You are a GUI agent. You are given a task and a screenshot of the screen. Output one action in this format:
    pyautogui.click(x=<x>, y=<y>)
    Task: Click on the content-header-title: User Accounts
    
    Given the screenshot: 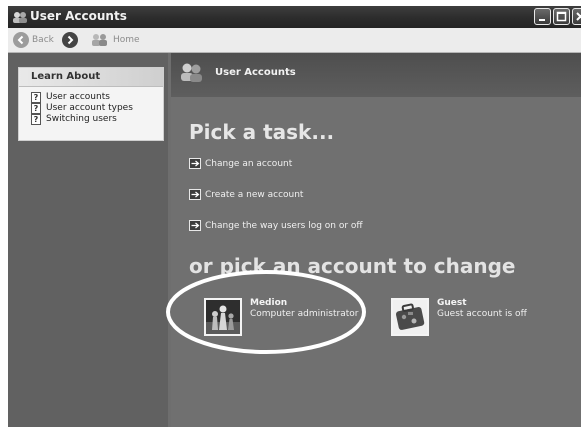 What is the action you would take?
    pyautogui.click(x=255, y=72)
    